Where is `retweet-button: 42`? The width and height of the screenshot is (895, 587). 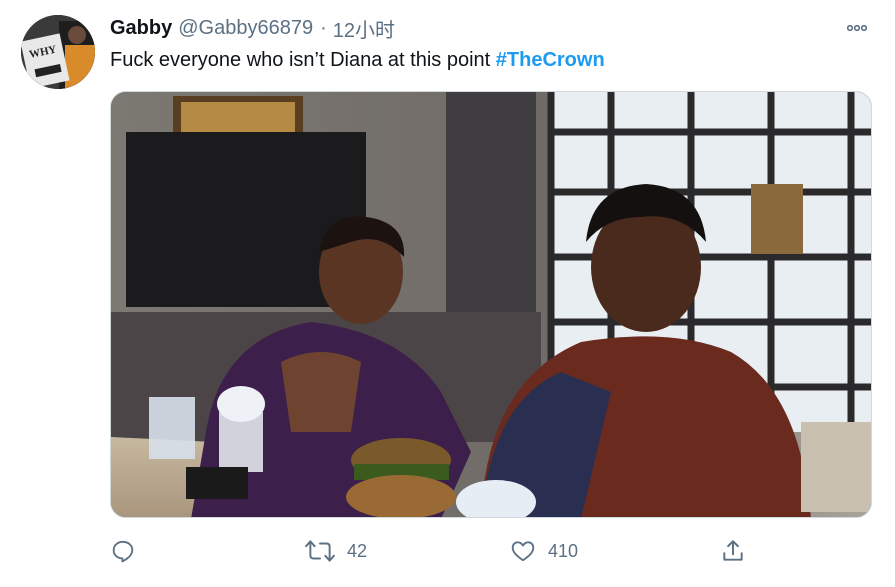 retweet-button: 42 is located at coordinates (336, 551).